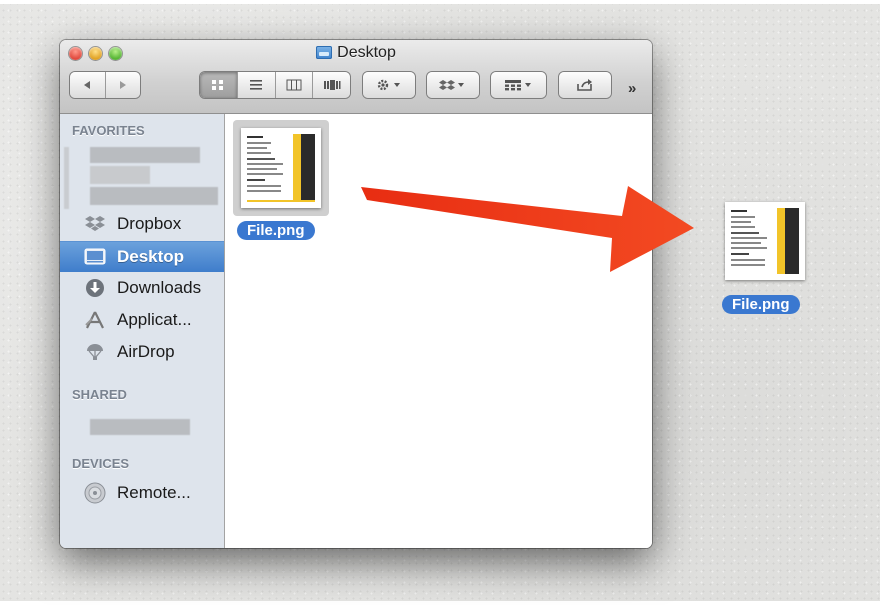  I want to click on share-icon, so click(584, 85).